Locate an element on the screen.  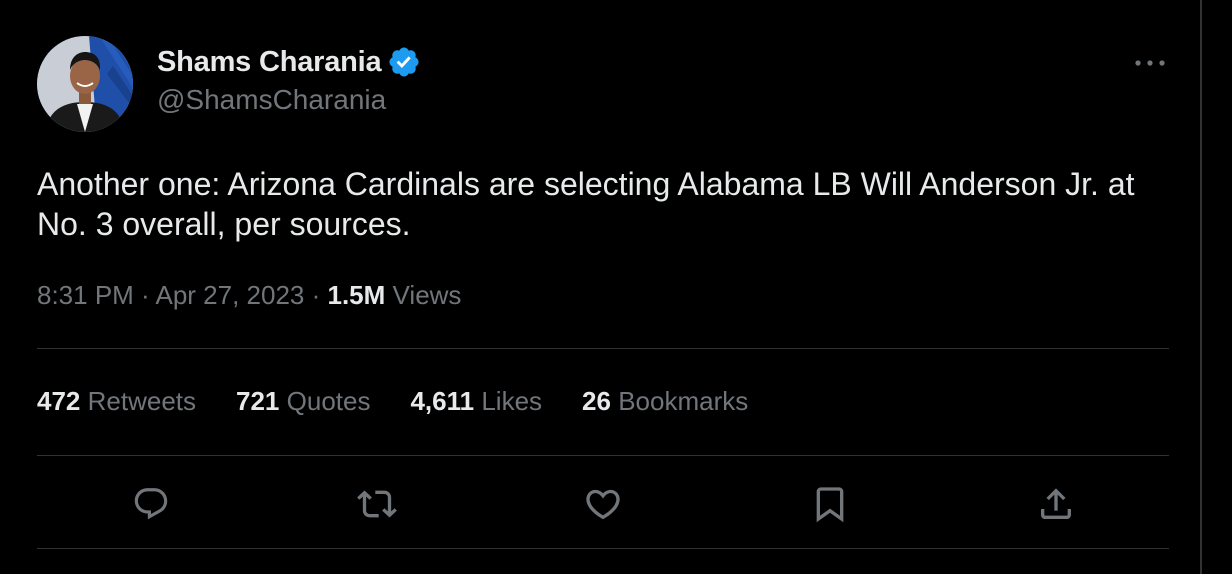
bookmarks-stat: 26 Bookmarks is located at coordinates (665, 401).